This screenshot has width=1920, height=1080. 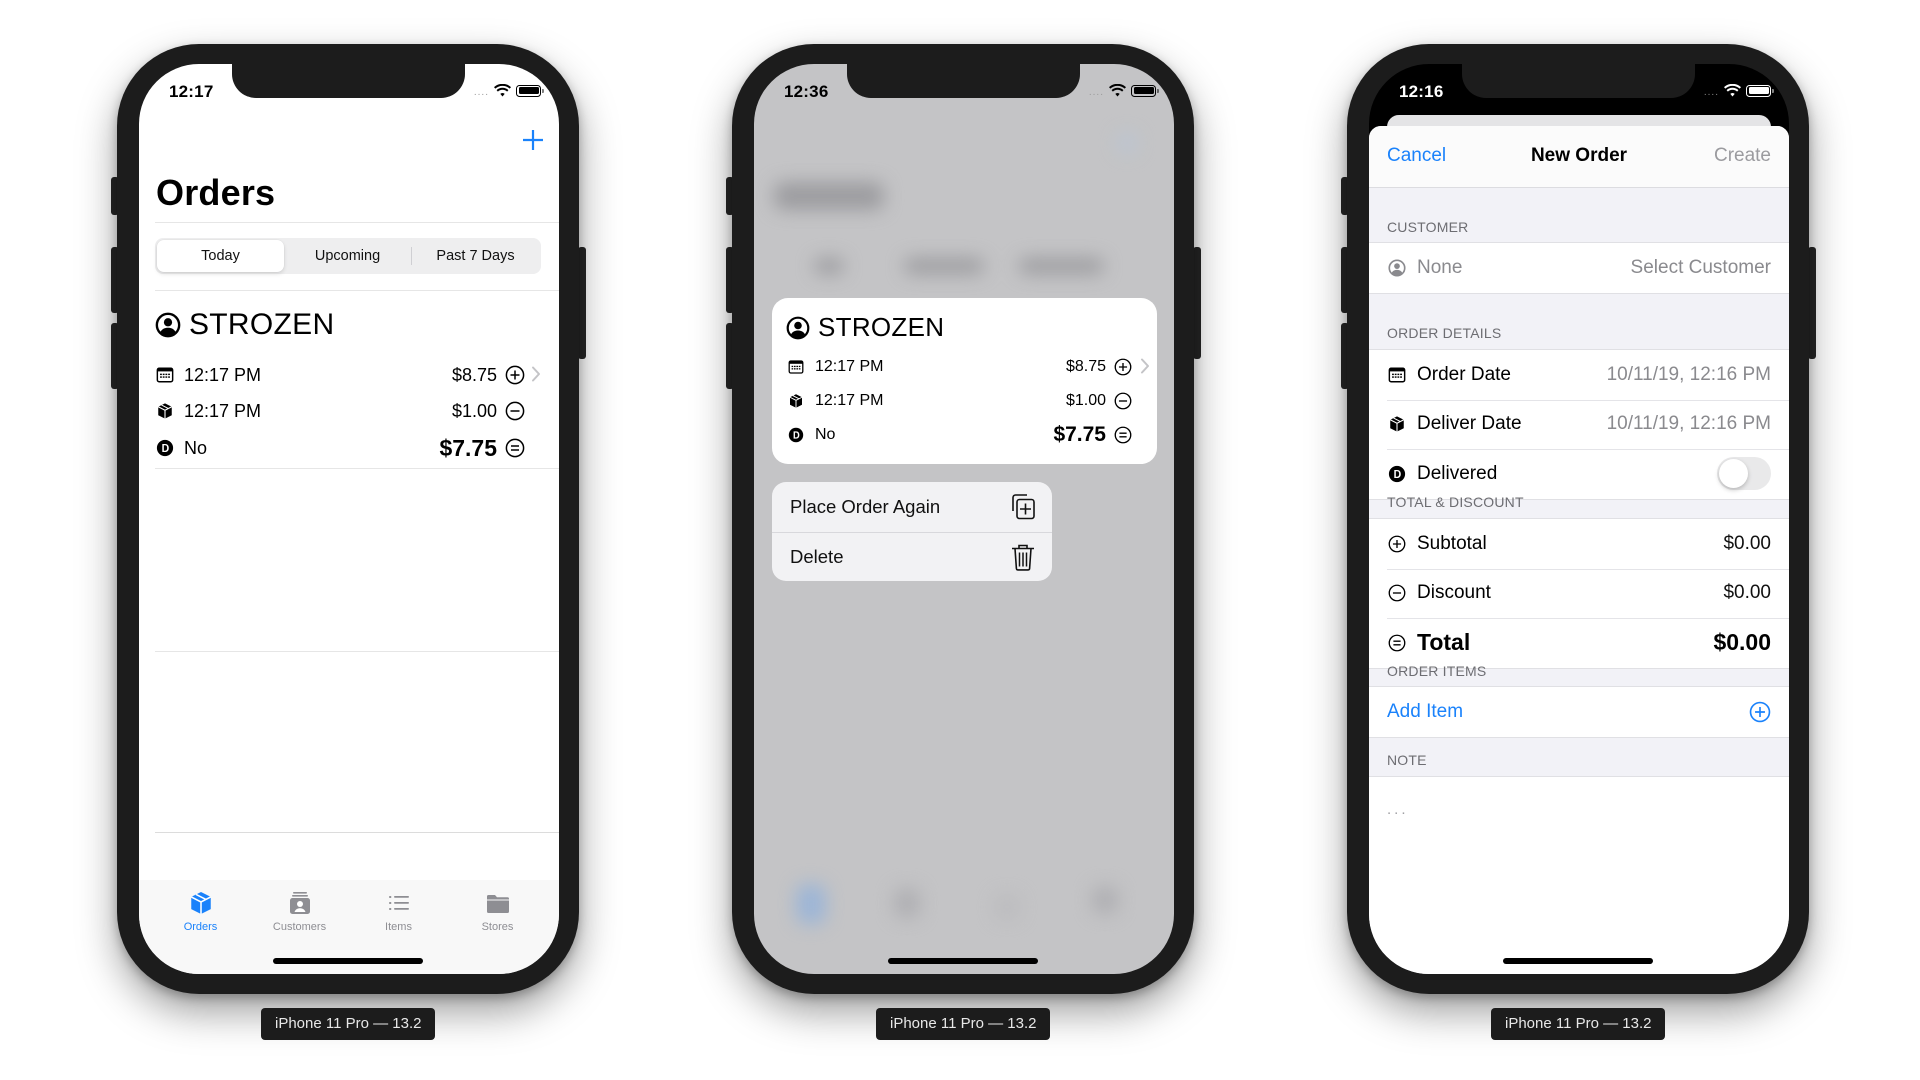 I want to click on tab-label: Items, so click(x=398, y=927).